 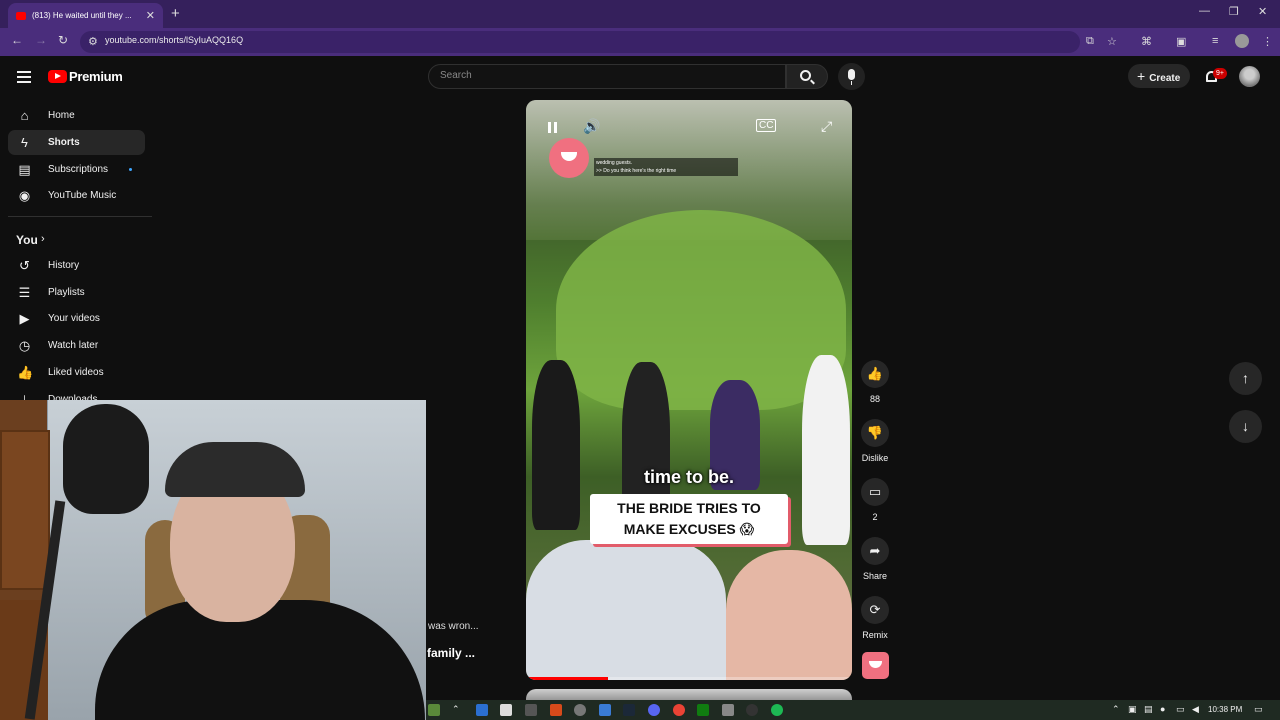 What do you see at coordinates (689, 678) in the screenshot?
I see `video-progress-bar` at bounding box center [689, 678].